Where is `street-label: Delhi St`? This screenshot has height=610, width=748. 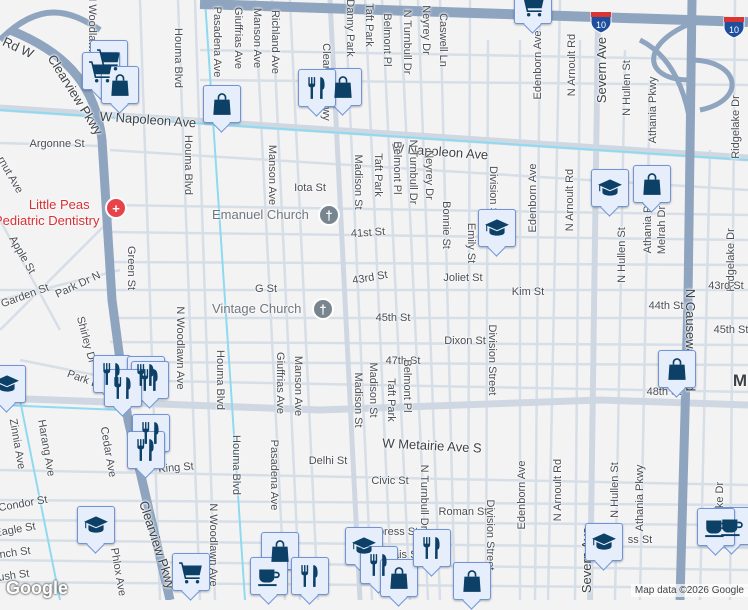 street-label: Delhi St is located at coordinates (328, 461).